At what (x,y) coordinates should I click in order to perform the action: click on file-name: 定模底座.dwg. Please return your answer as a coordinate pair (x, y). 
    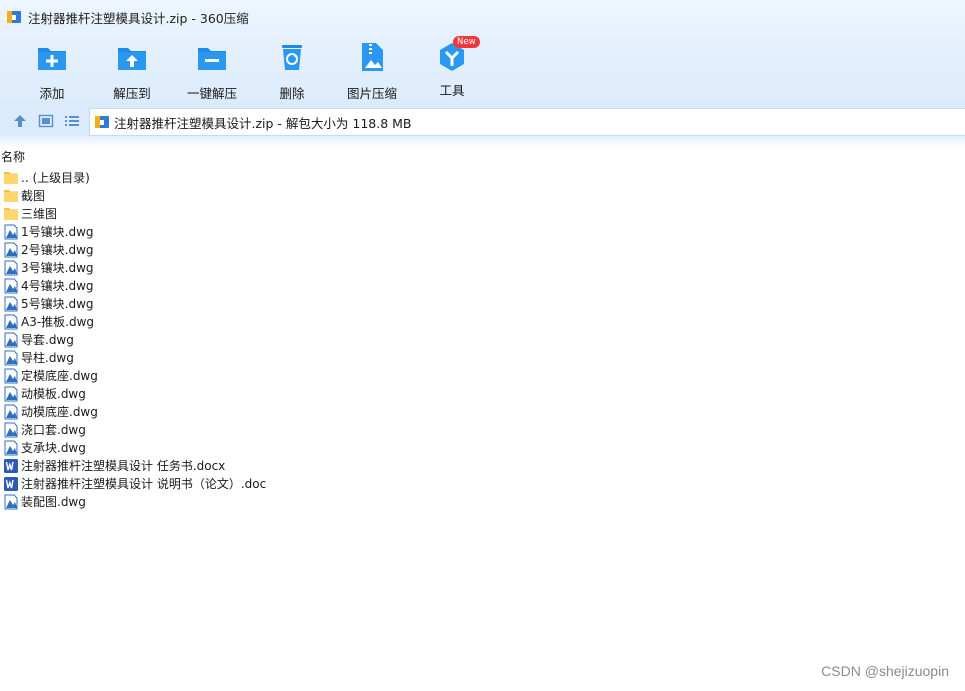
    Looking at the image, I should click on (59, 376).